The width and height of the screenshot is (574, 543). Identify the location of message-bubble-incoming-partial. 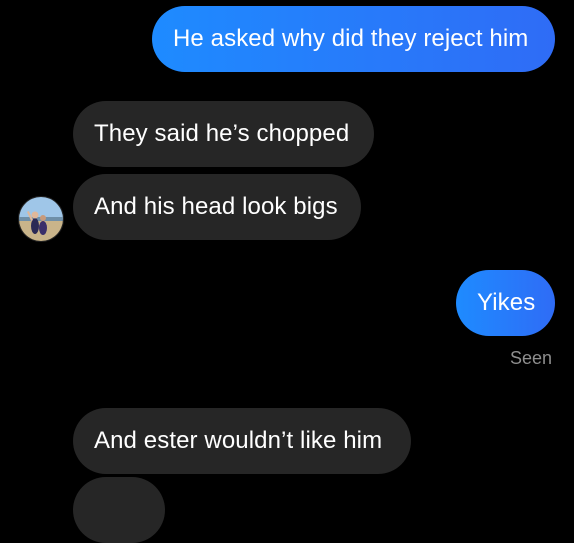
(119, 510).